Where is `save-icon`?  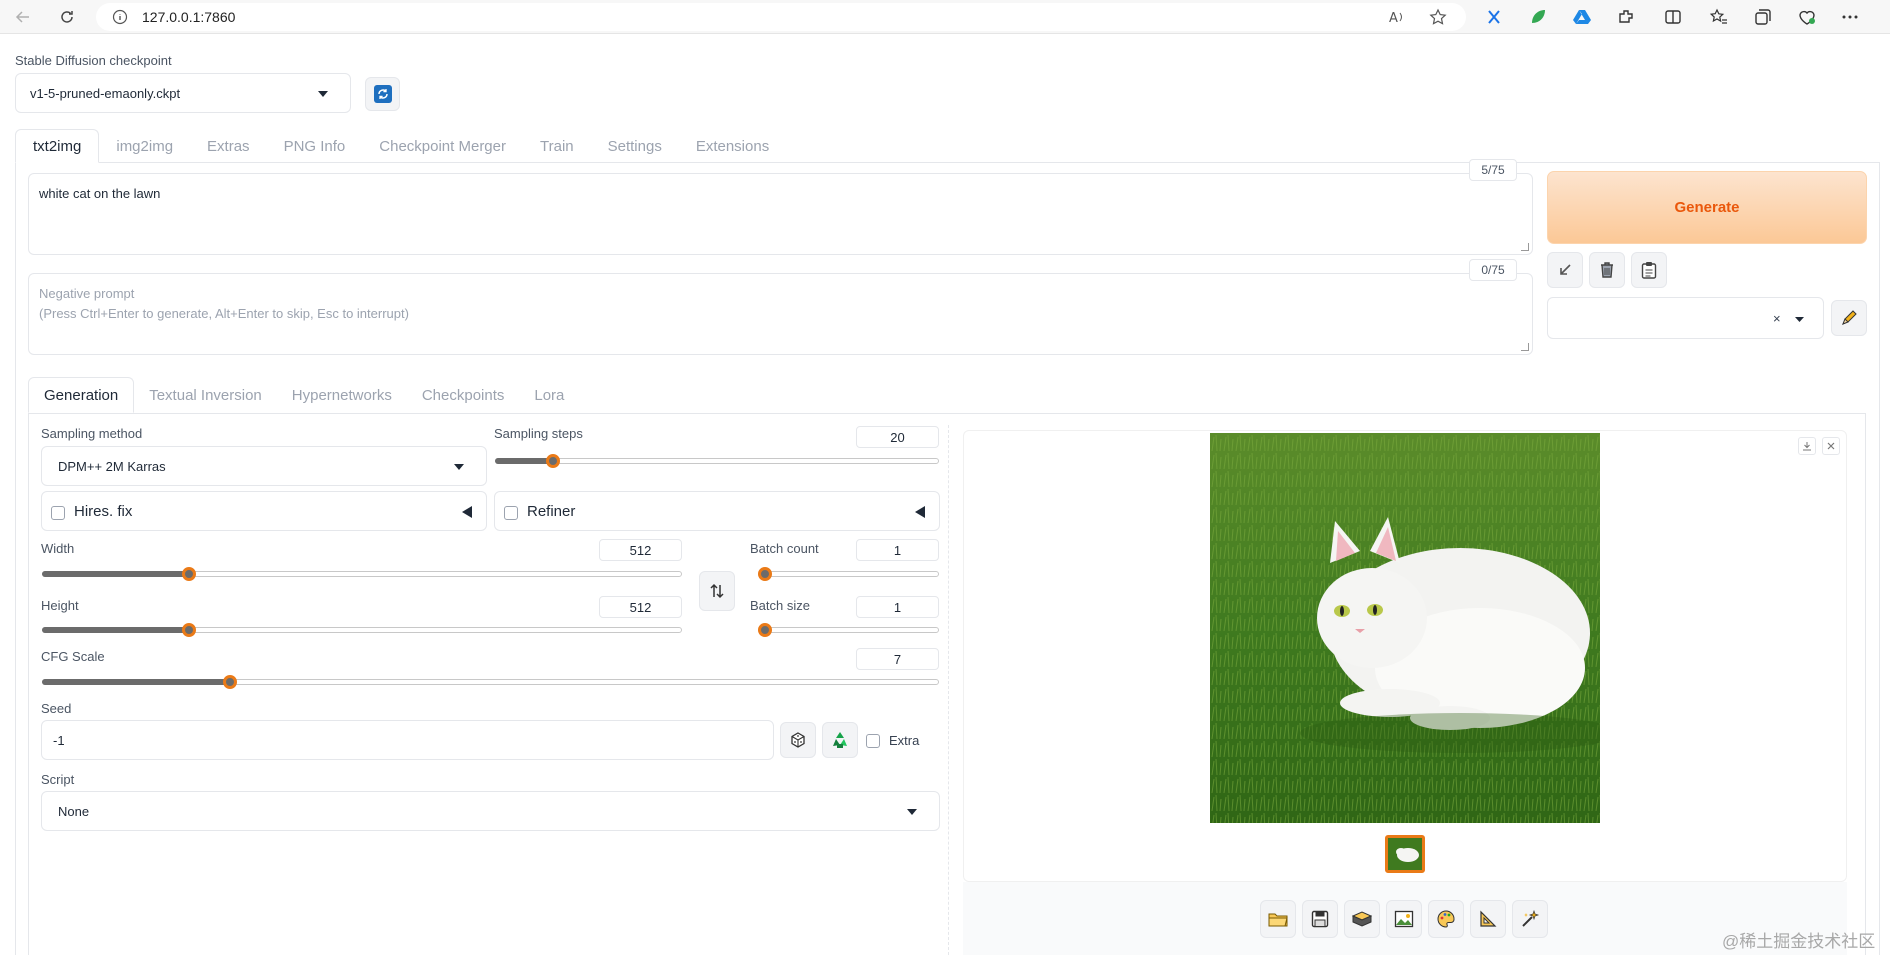
save-icon is located at coordinates (1320, 919).